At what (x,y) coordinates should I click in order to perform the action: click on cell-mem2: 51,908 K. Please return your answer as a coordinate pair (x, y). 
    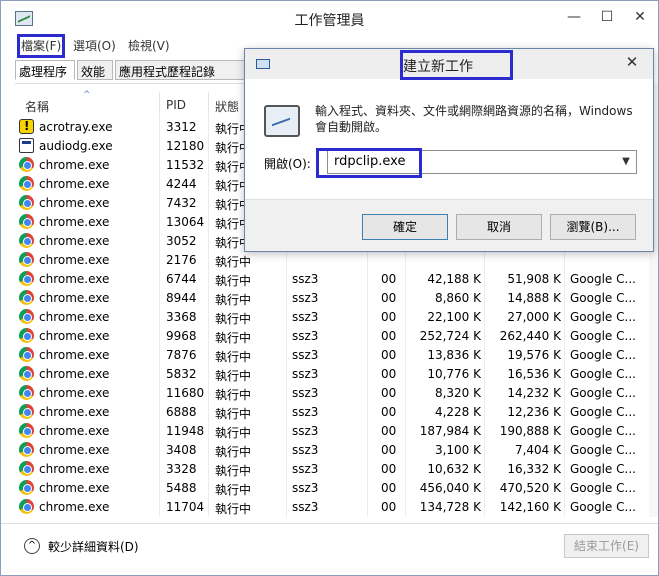
    Looking at the image, I should click on (534, 279).